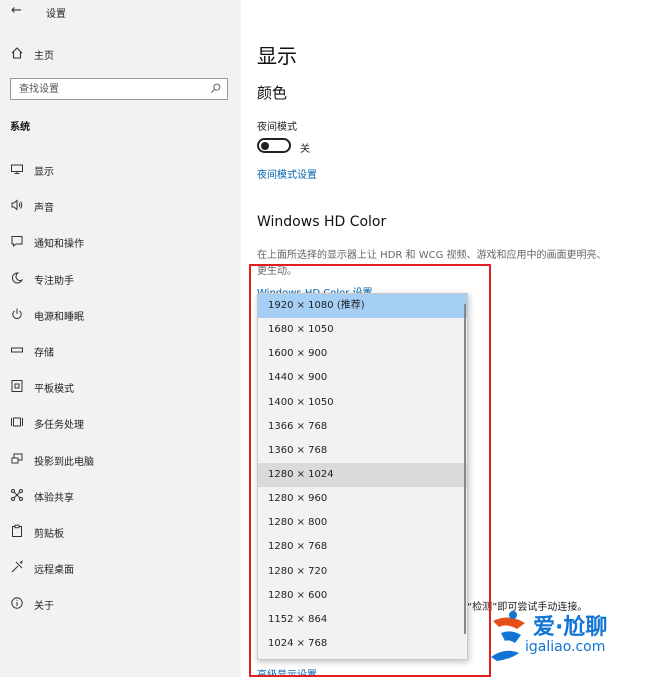 The height and width of the screenshot is (677, 645). What do you see at coordinates (44, 172) in the screenshot?
I see `sidebar-item-label: 显示` at bounding box center [44, 172].